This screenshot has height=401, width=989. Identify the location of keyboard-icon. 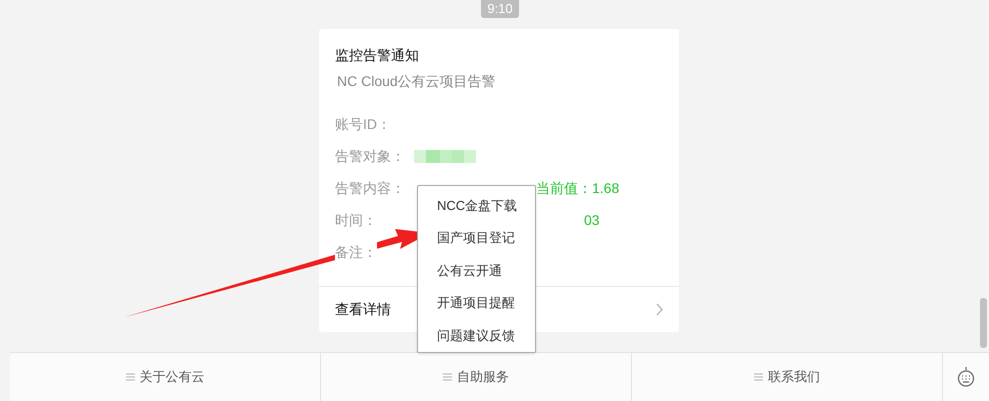
(966, 377).